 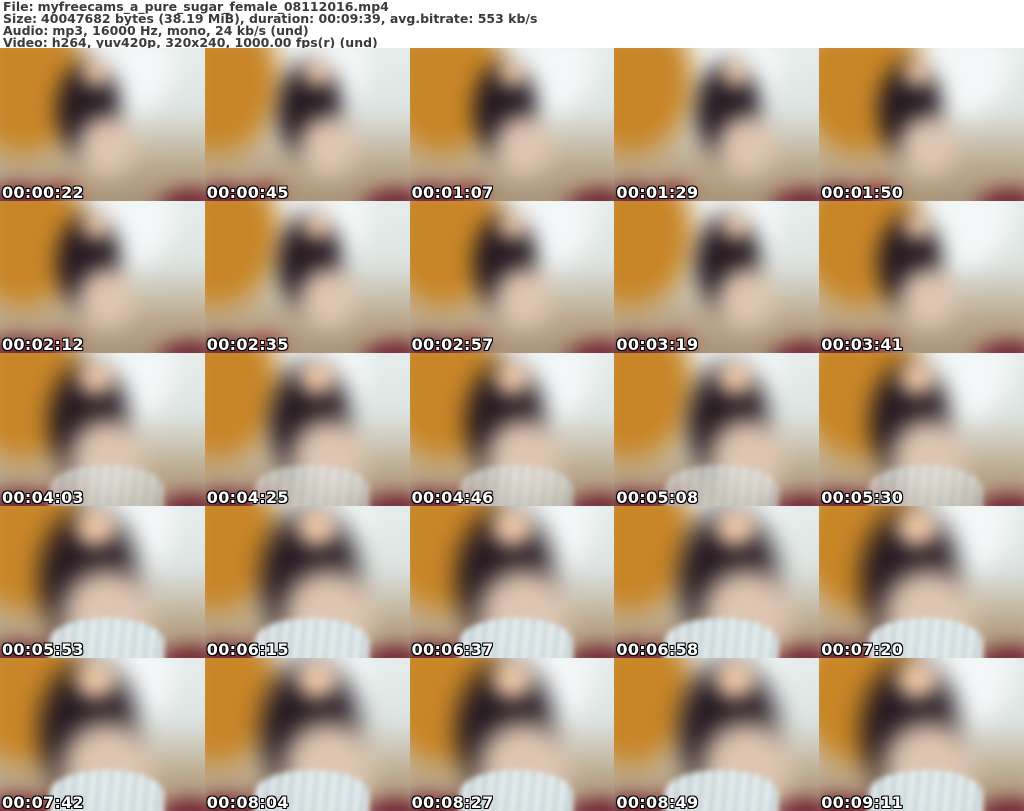 I want to click on video-label: Video:, so click(x=25, y=41).